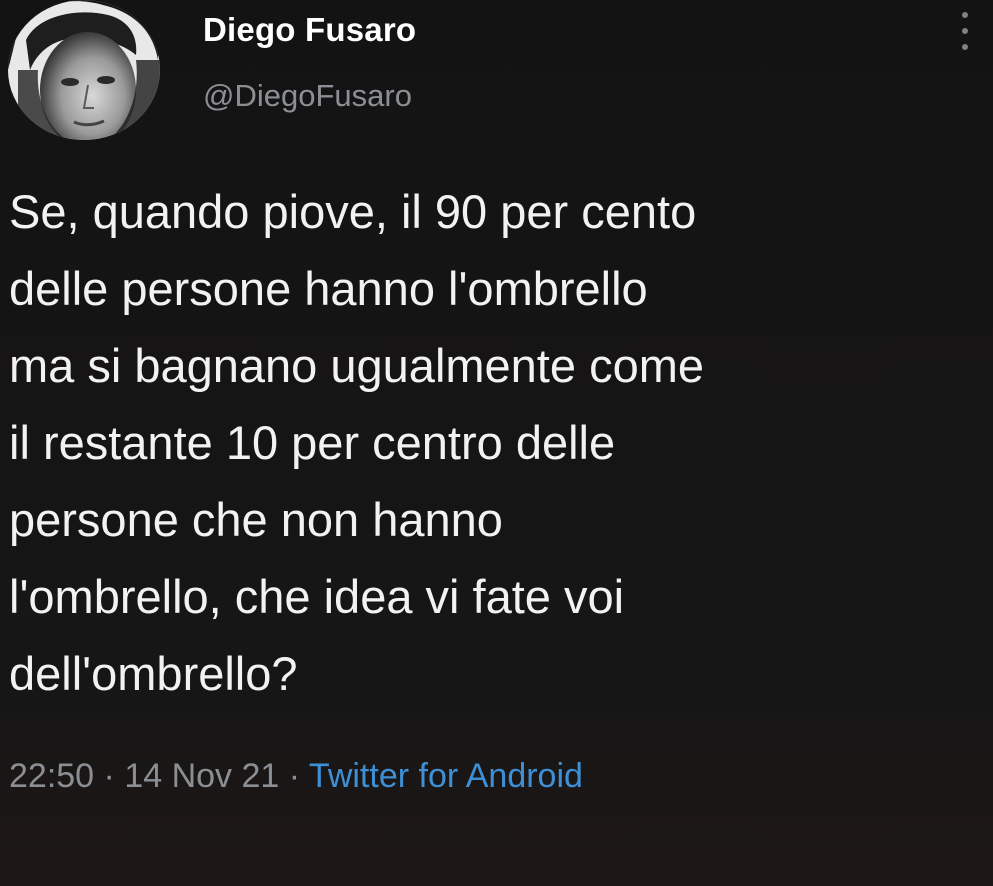 Image resolution: width=993 pixels, height=886 pixels. What do you see at coordinates (446, 776) in the screenshot?
I see `tweet-source-link: Twitter for Android` at bounding box center [446, 776].